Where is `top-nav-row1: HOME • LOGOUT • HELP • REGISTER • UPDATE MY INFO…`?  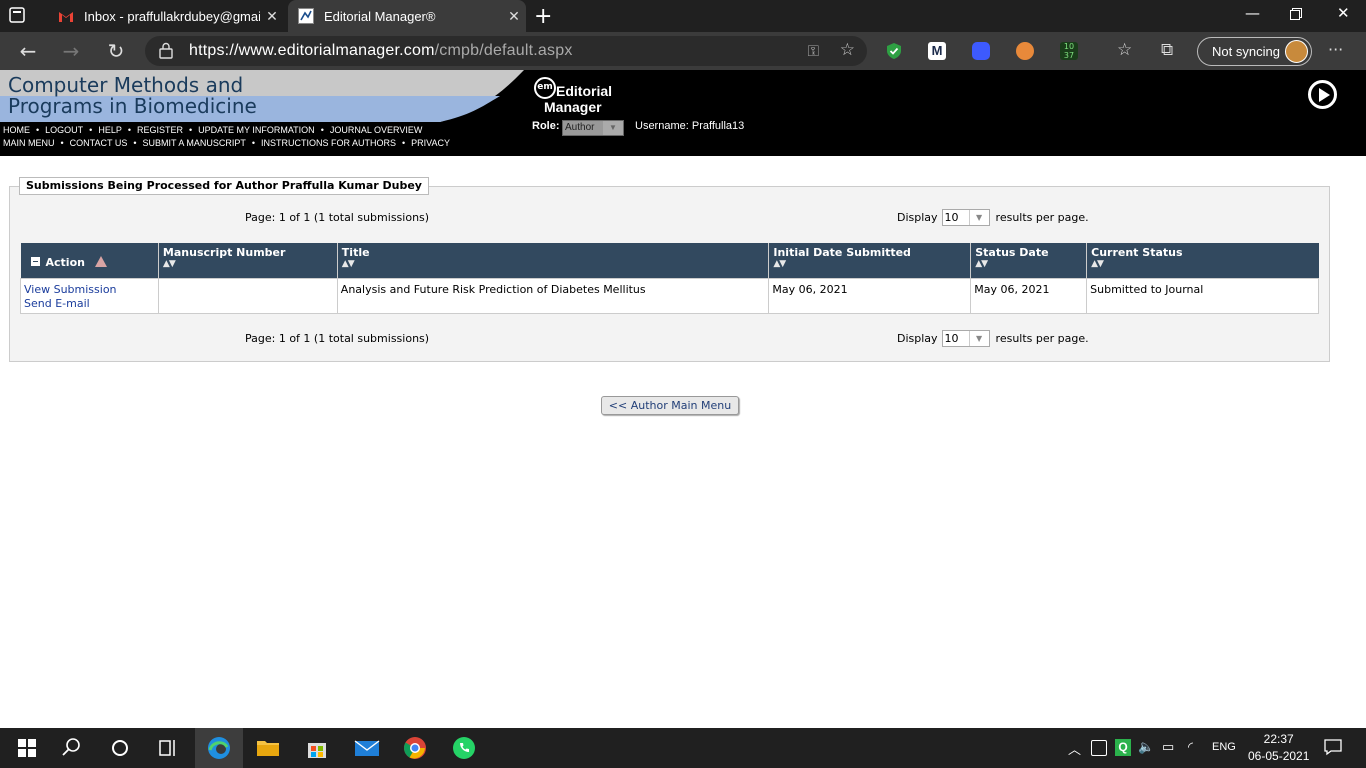
top-nav-row1: HOME • LOGOUT • HELP • REGISTER • UPDATE MY INFO… is located at coordinates (213, 130).